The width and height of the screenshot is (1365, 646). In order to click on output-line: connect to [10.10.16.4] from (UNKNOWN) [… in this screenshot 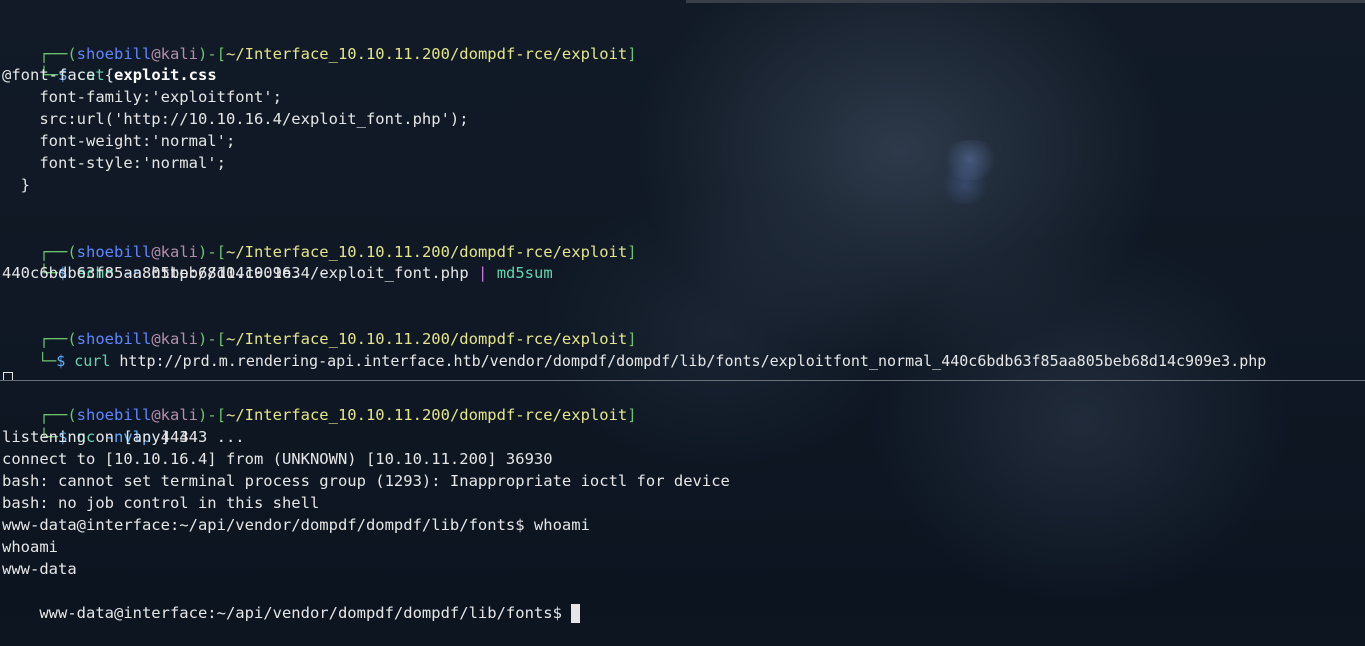, I will do `click(277, 459)`.